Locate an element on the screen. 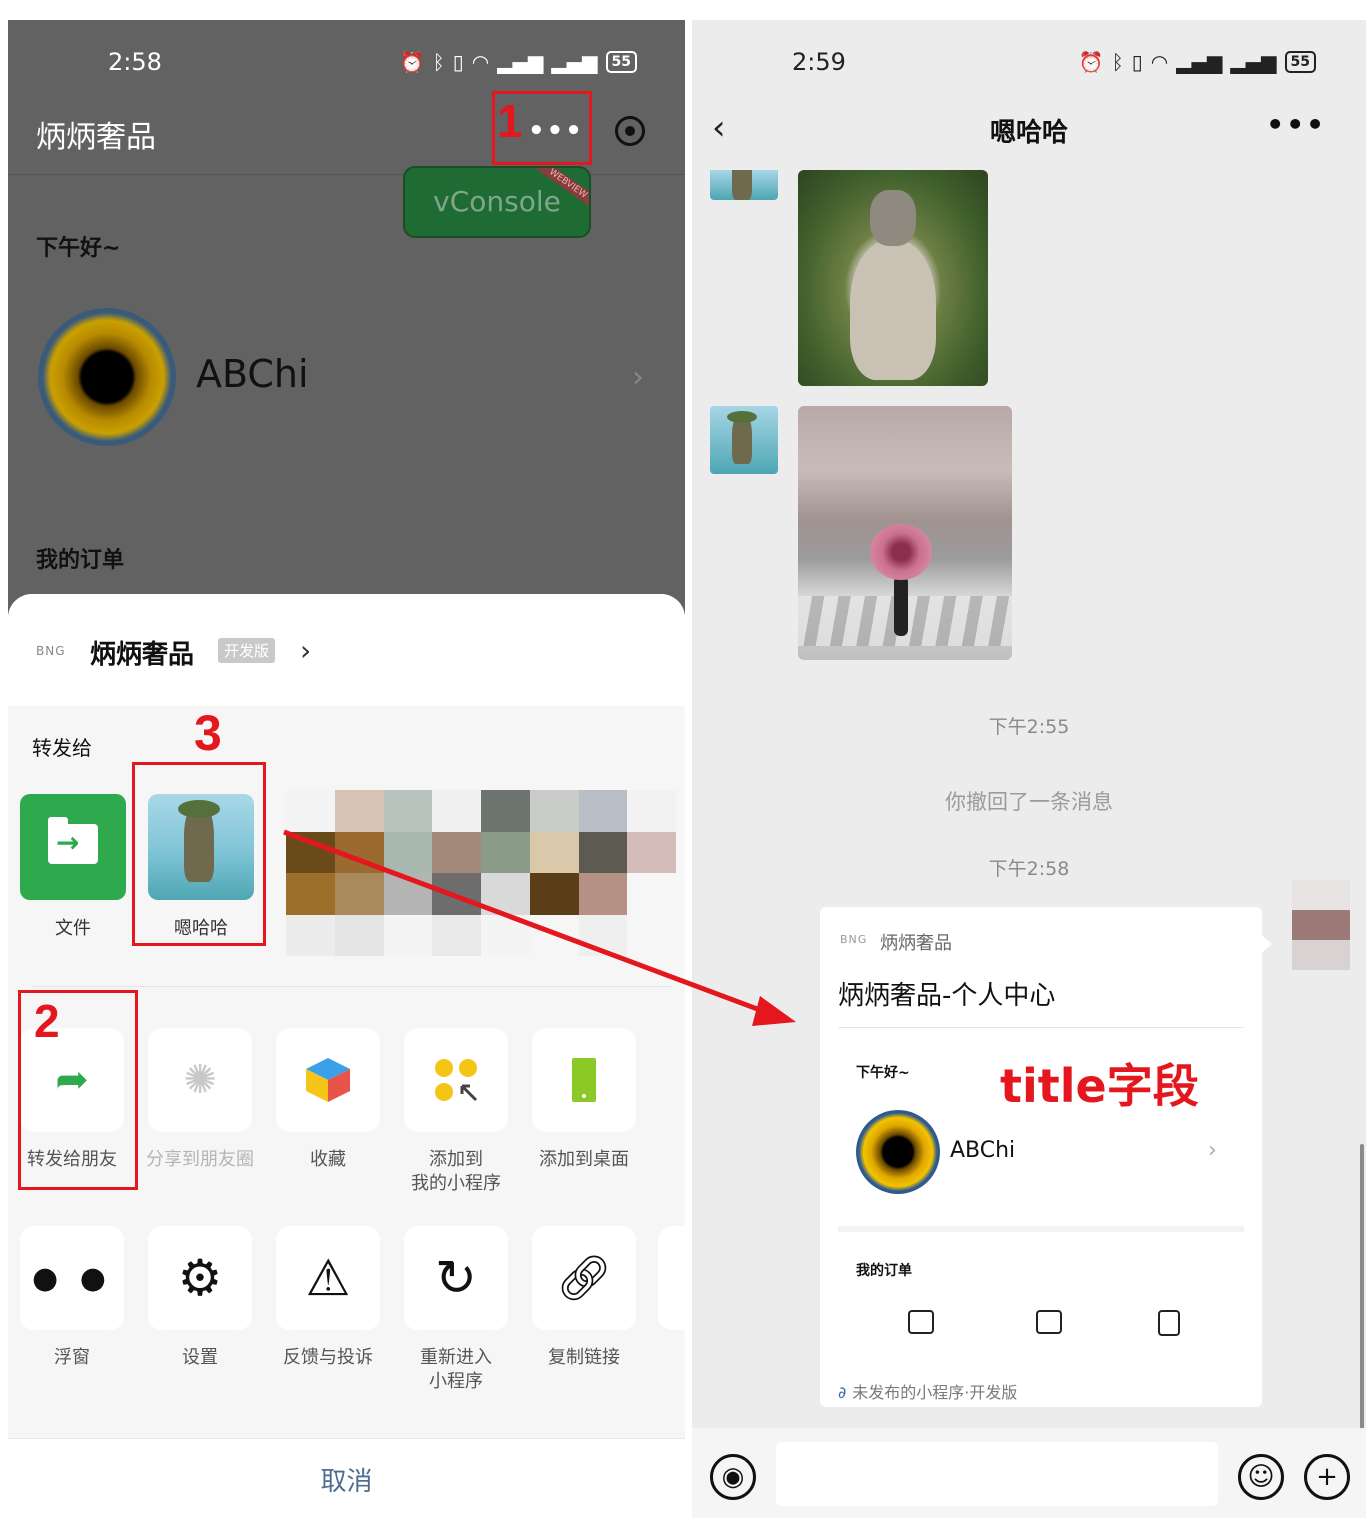 Image resolution: width=1366 pixels, height=1518 pixels. greeting: 下午好~ is located at coordinates (78, 248).